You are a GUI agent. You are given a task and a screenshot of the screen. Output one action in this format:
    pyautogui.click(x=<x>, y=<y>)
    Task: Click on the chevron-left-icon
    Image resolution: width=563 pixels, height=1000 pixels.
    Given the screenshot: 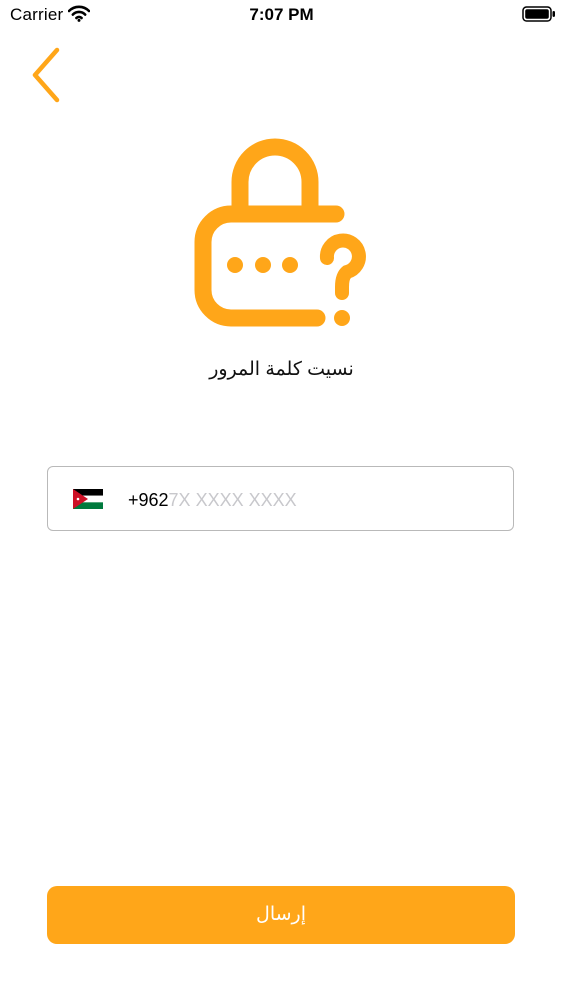 What is the action you would take?
    pyautogui.click(x=46, y=75)
    